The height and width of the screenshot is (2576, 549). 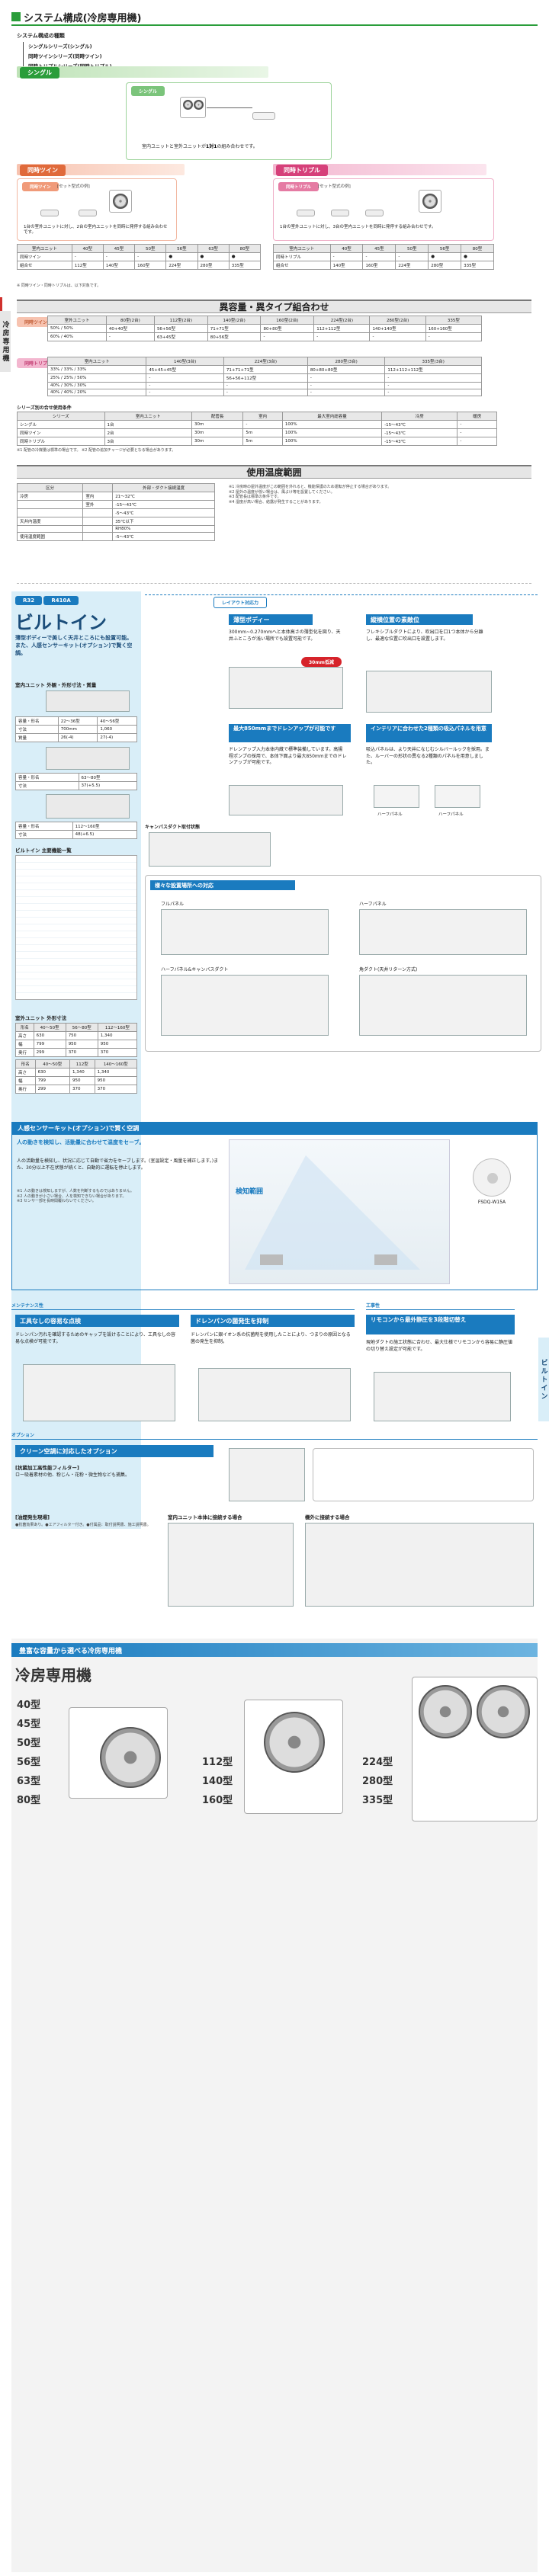 What do you see at coordinates (274, 1128) in the screenshot?
I see `sensor-title: 人感センサーキット(オプション)で賢く空調` at bounding box center [274, 1128].